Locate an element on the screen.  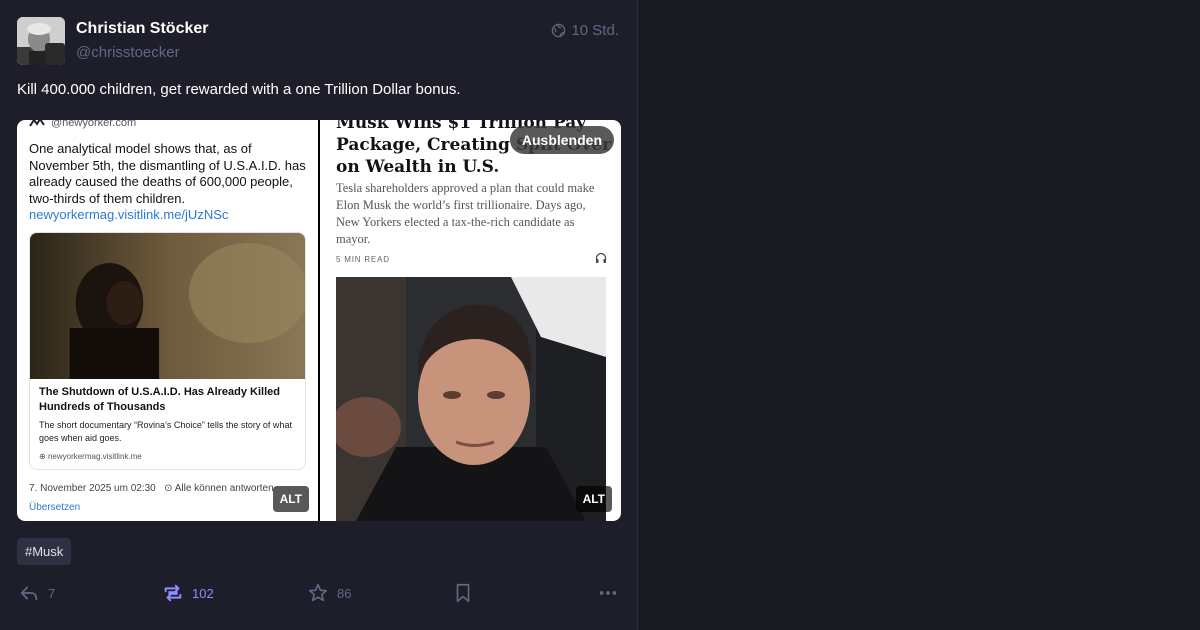
preview-image is located at coordinates (167, 306).